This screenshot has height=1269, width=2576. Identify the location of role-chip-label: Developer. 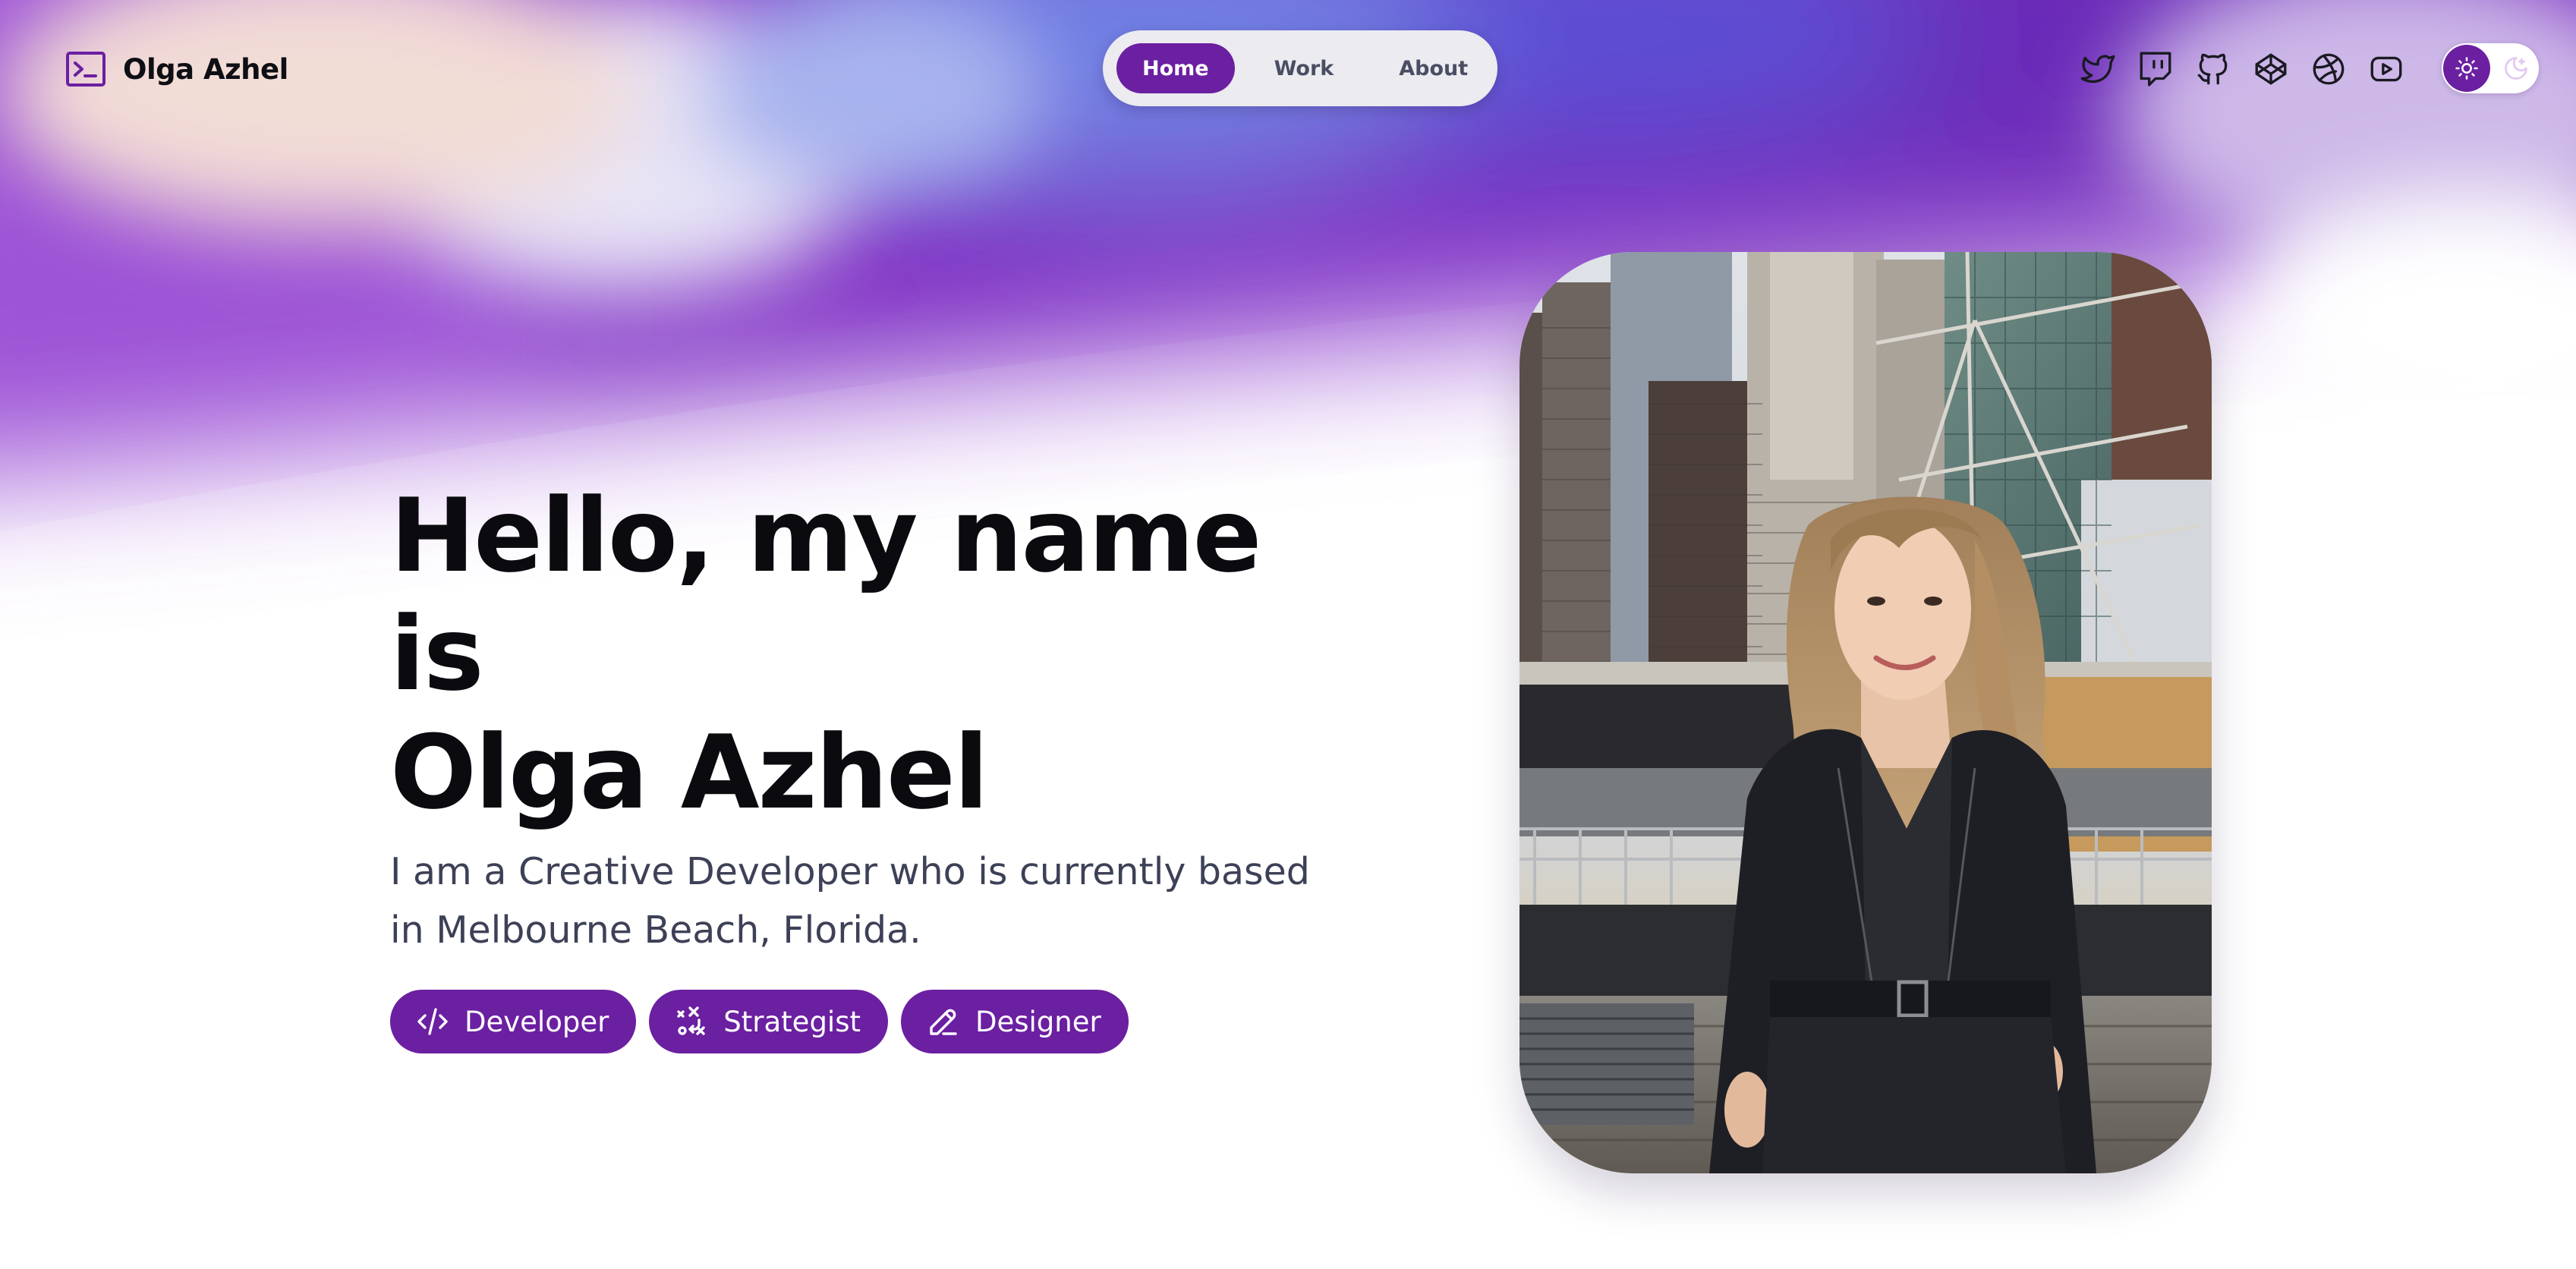
(536, 1021).